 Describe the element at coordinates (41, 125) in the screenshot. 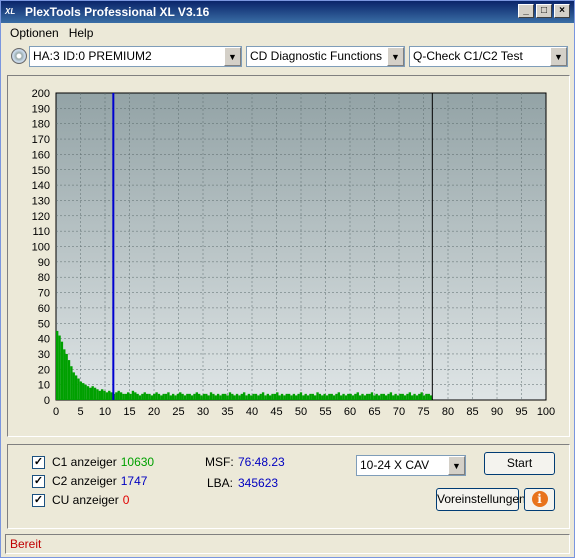

I see `y-tick-label: 180` at that location.